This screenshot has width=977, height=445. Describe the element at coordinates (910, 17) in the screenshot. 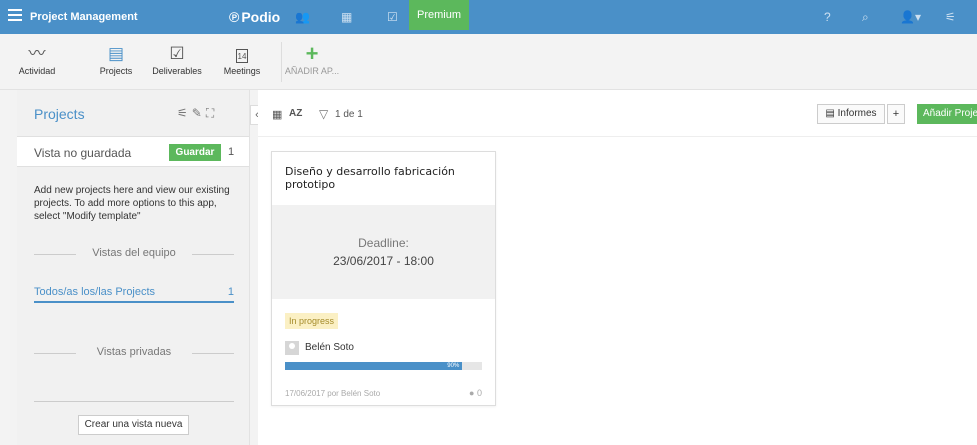

I see `user-menu-icon: 👤▾` at that location.